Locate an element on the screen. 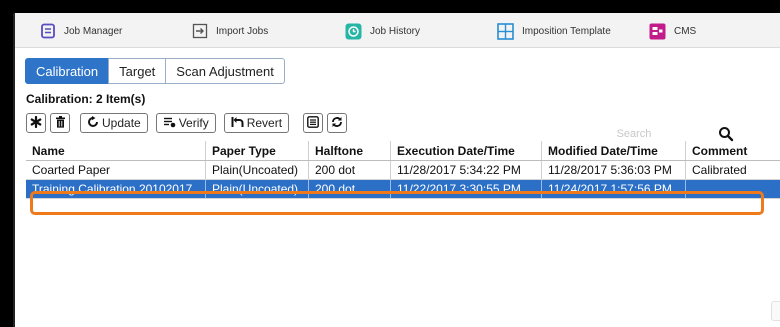  asterisk-icon is located at coordinates (36, 123).